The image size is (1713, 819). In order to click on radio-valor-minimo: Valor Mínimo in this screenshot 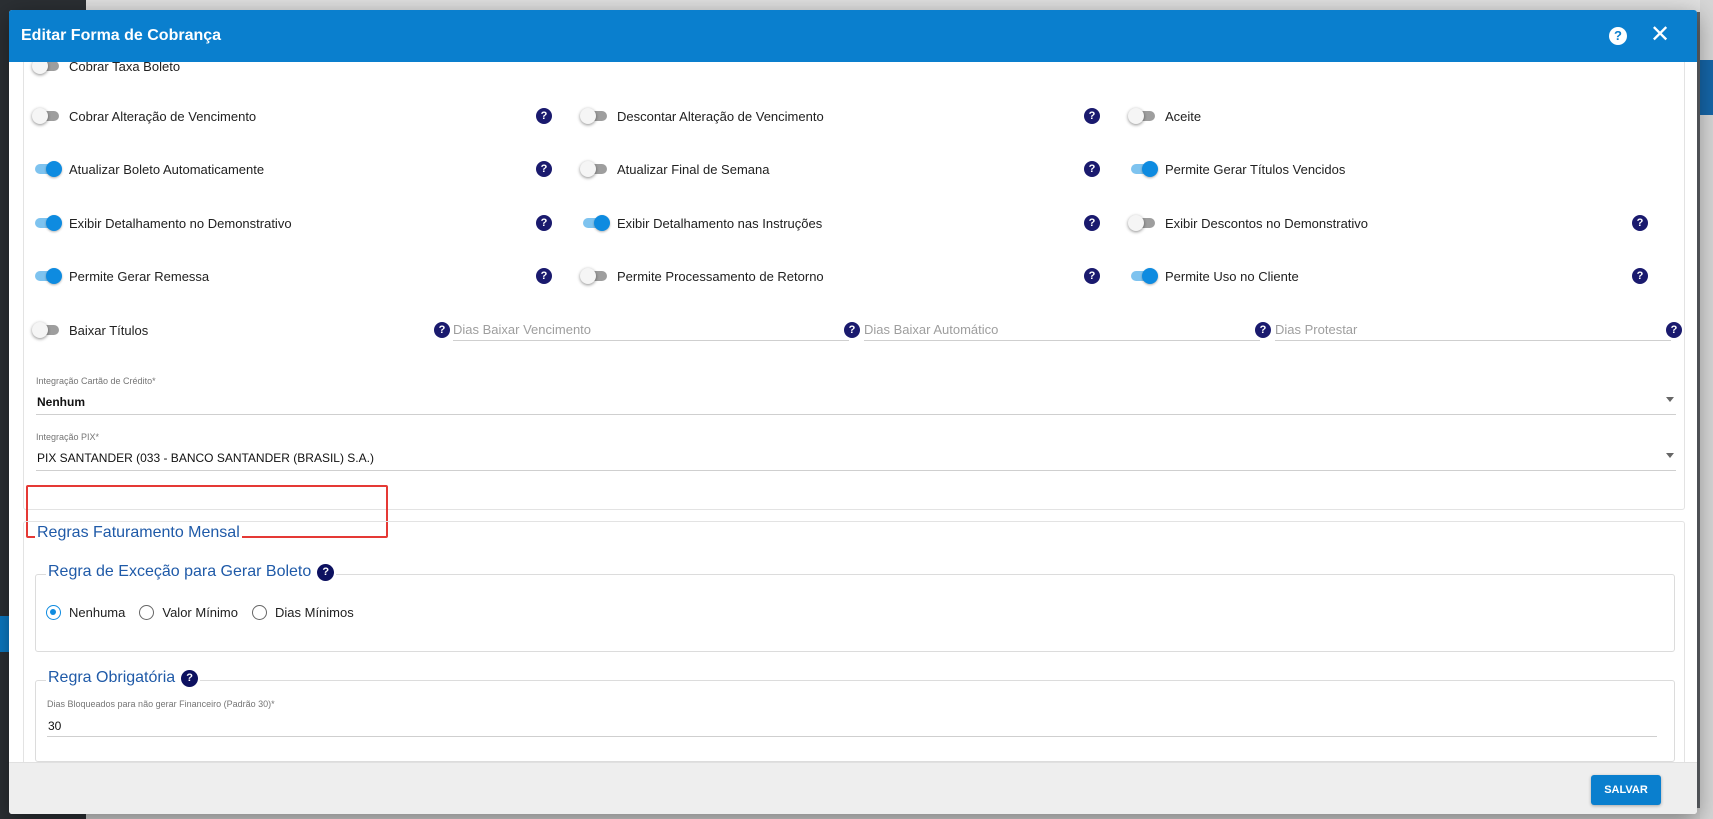, I will do `click(188, 612)`.